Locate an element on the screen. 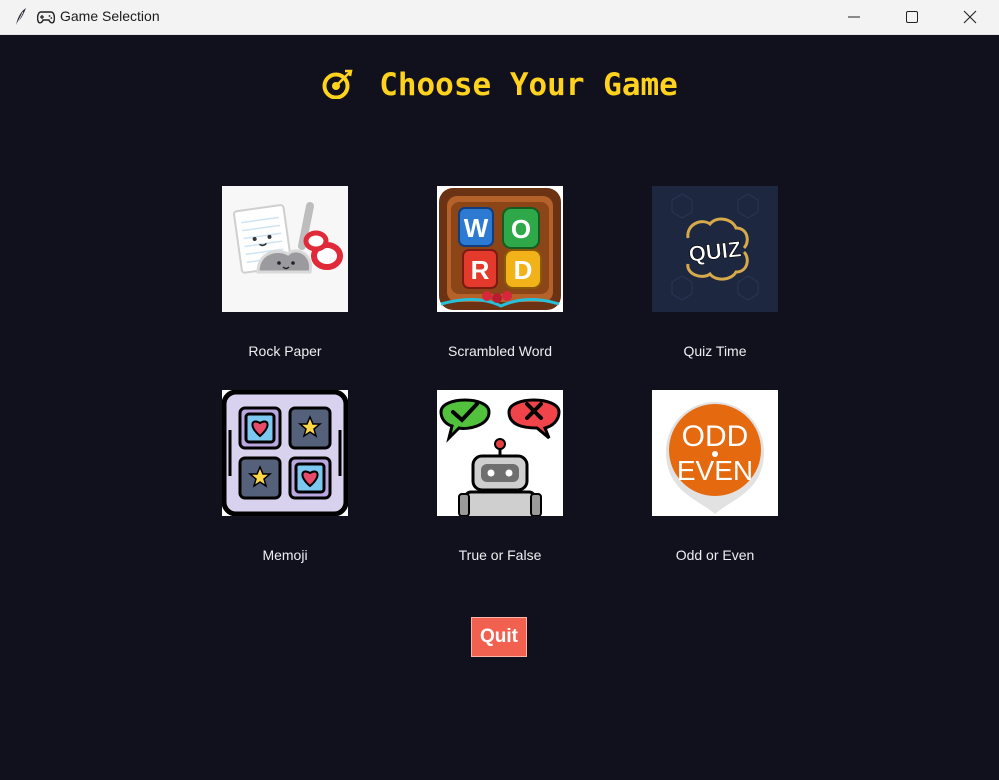 This screenshot has height=780, width=999. heading-text: Choose Your Game is located at coordinates (528, 85).